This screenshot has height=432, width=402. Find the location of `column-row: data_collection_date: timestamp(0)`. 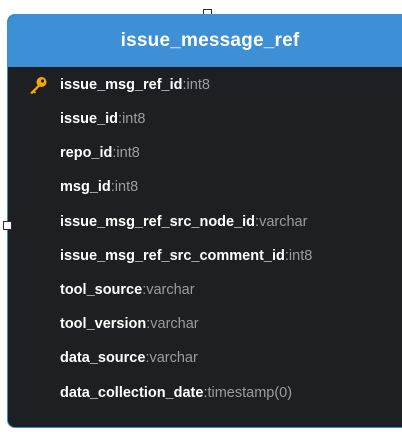

column-row: data_collection_date: timestamp(0) is located at coordinates (205, 393).